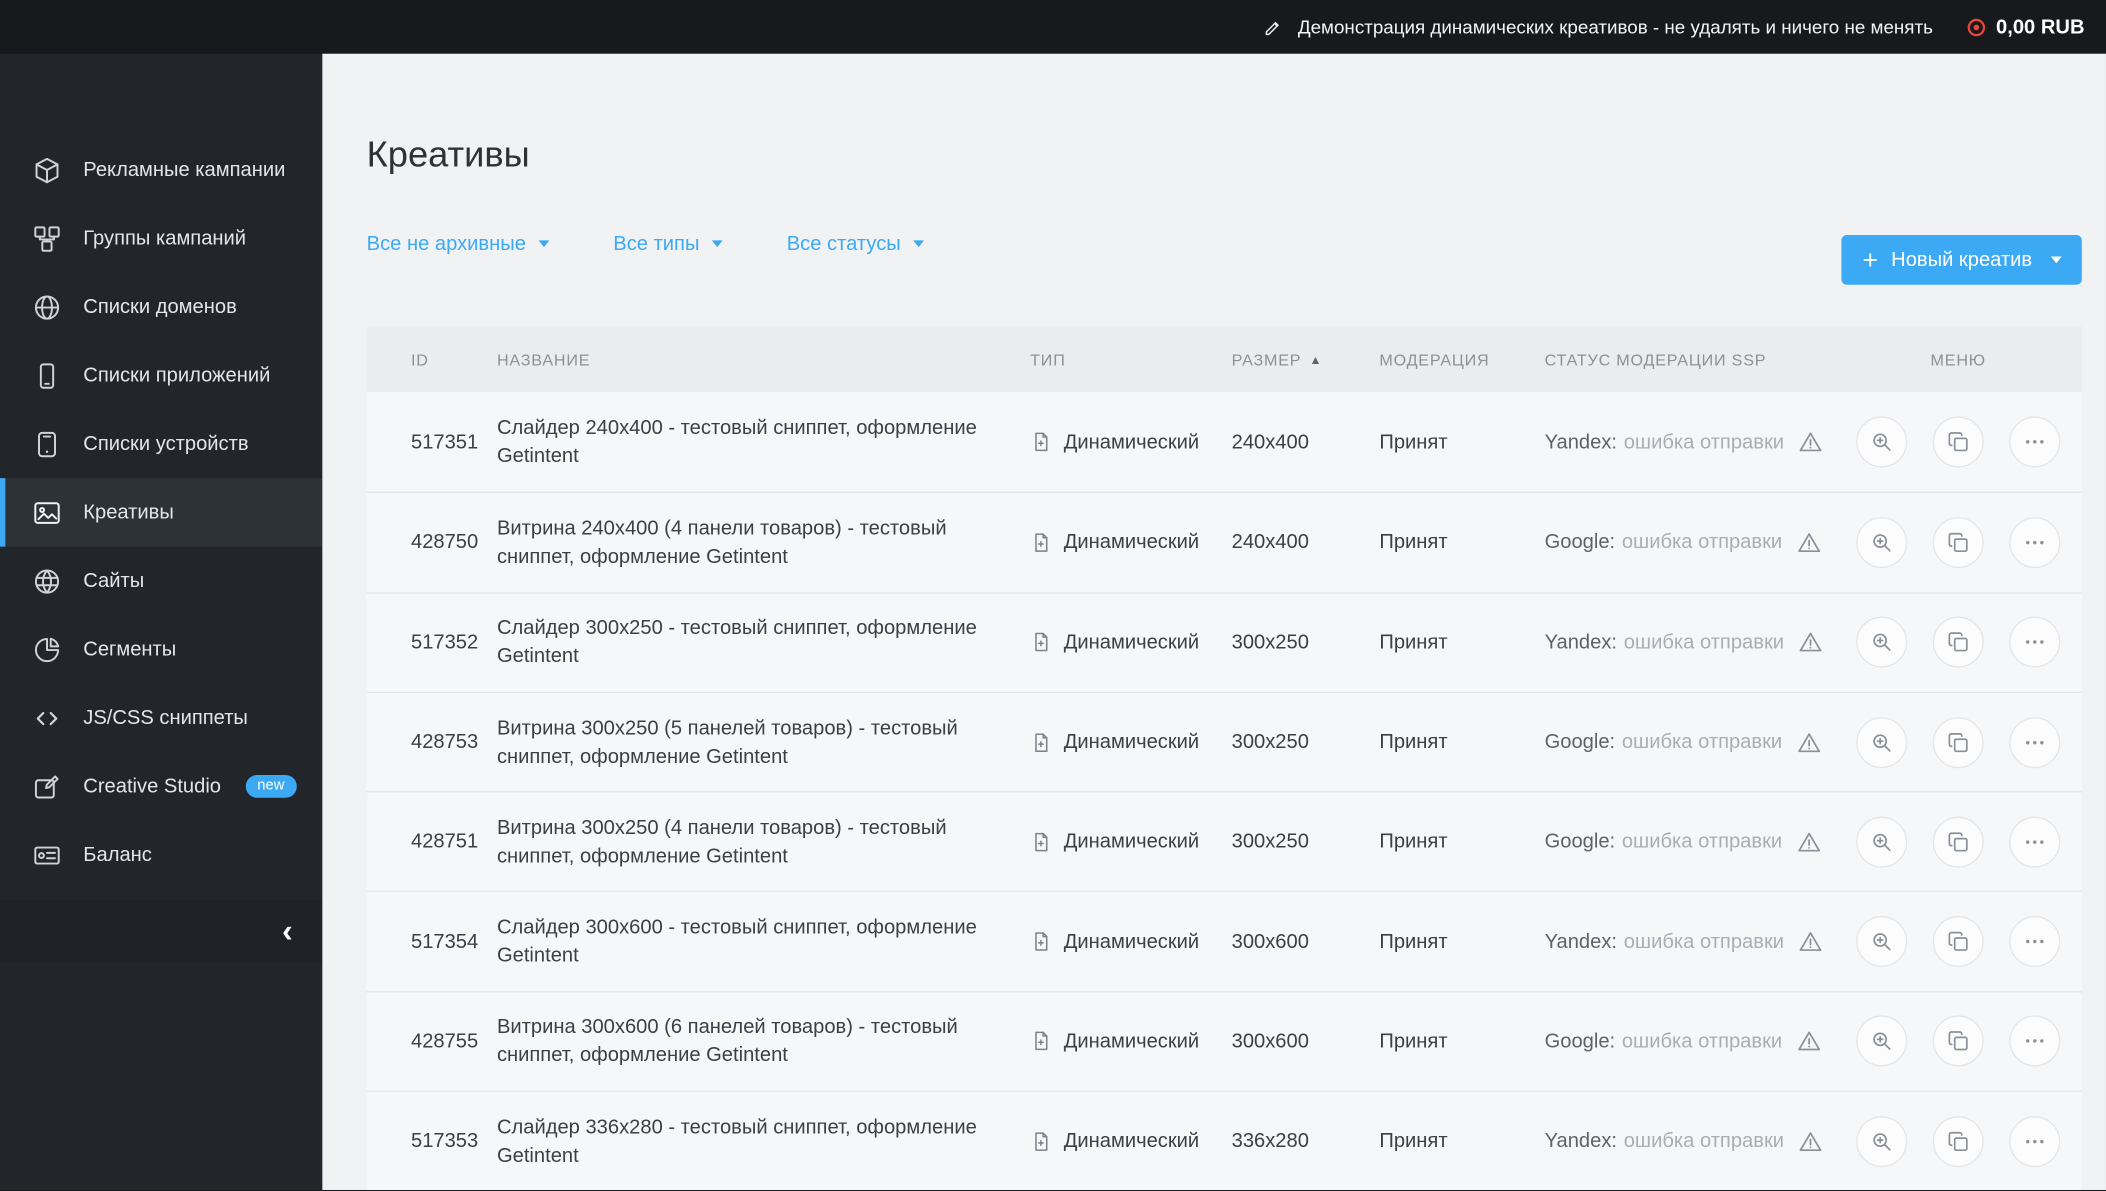 Image resolution: width=2106 pixels, height=1191 pixels. Describe the element at coordinates (1976, 26) in the screenshot. I see `target-icon` at that location.